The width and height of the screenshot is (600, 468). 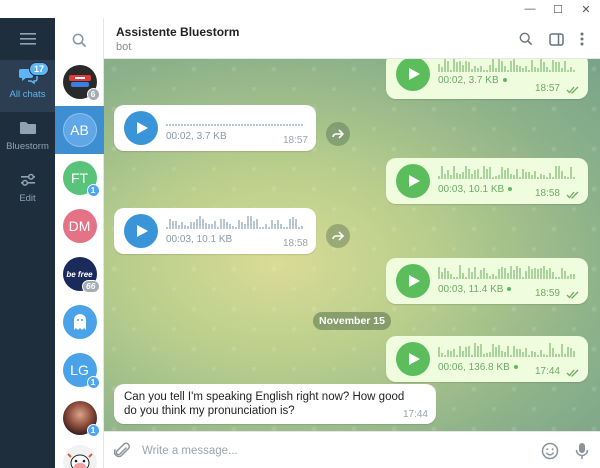 I want to click on chat-item: LG 1, so click(x=79, y=370).